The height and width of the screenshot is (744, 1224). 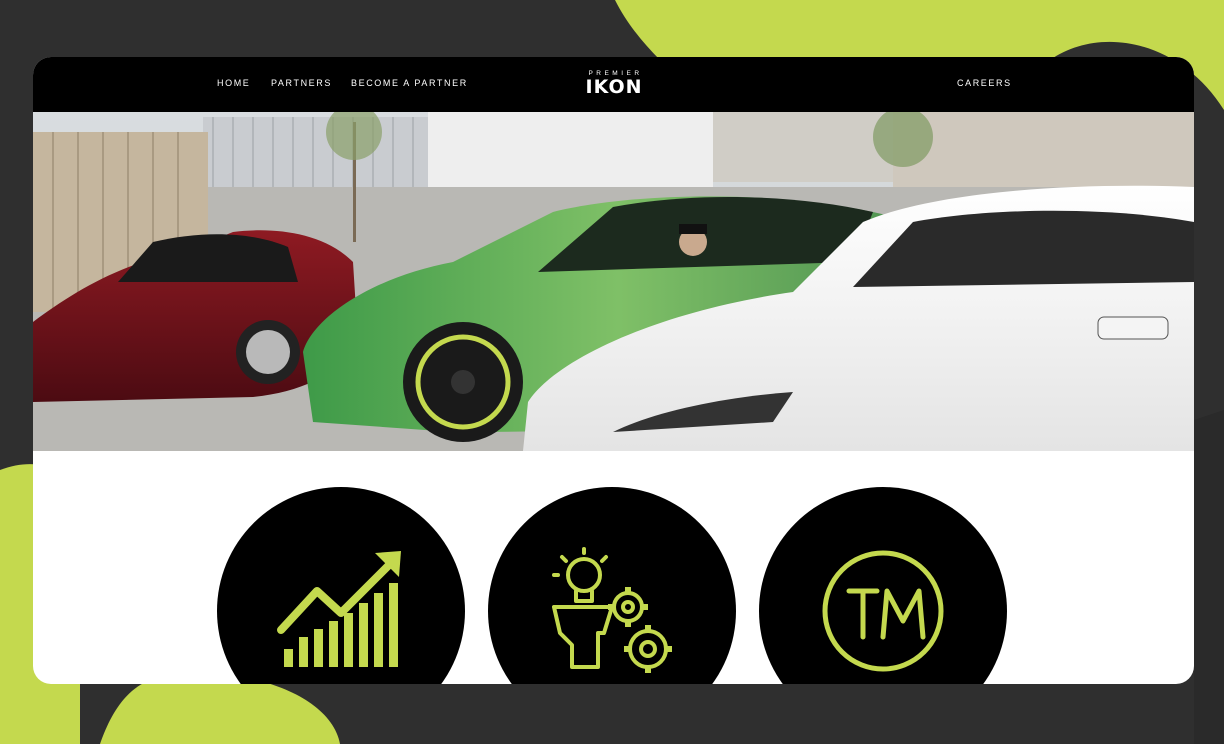 What do you see at coordinates (883, 611) in the screenshot?
I see `trademark-icon` at bounding box center [883, 611].